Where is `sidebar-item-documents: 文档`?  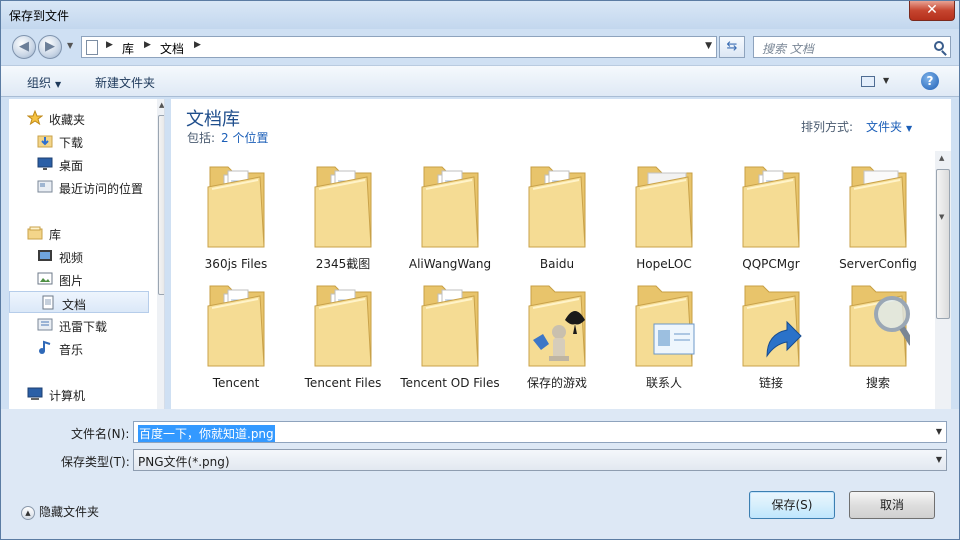
sidebar-item-documents: 文档 is located at coordinates (79, 302).